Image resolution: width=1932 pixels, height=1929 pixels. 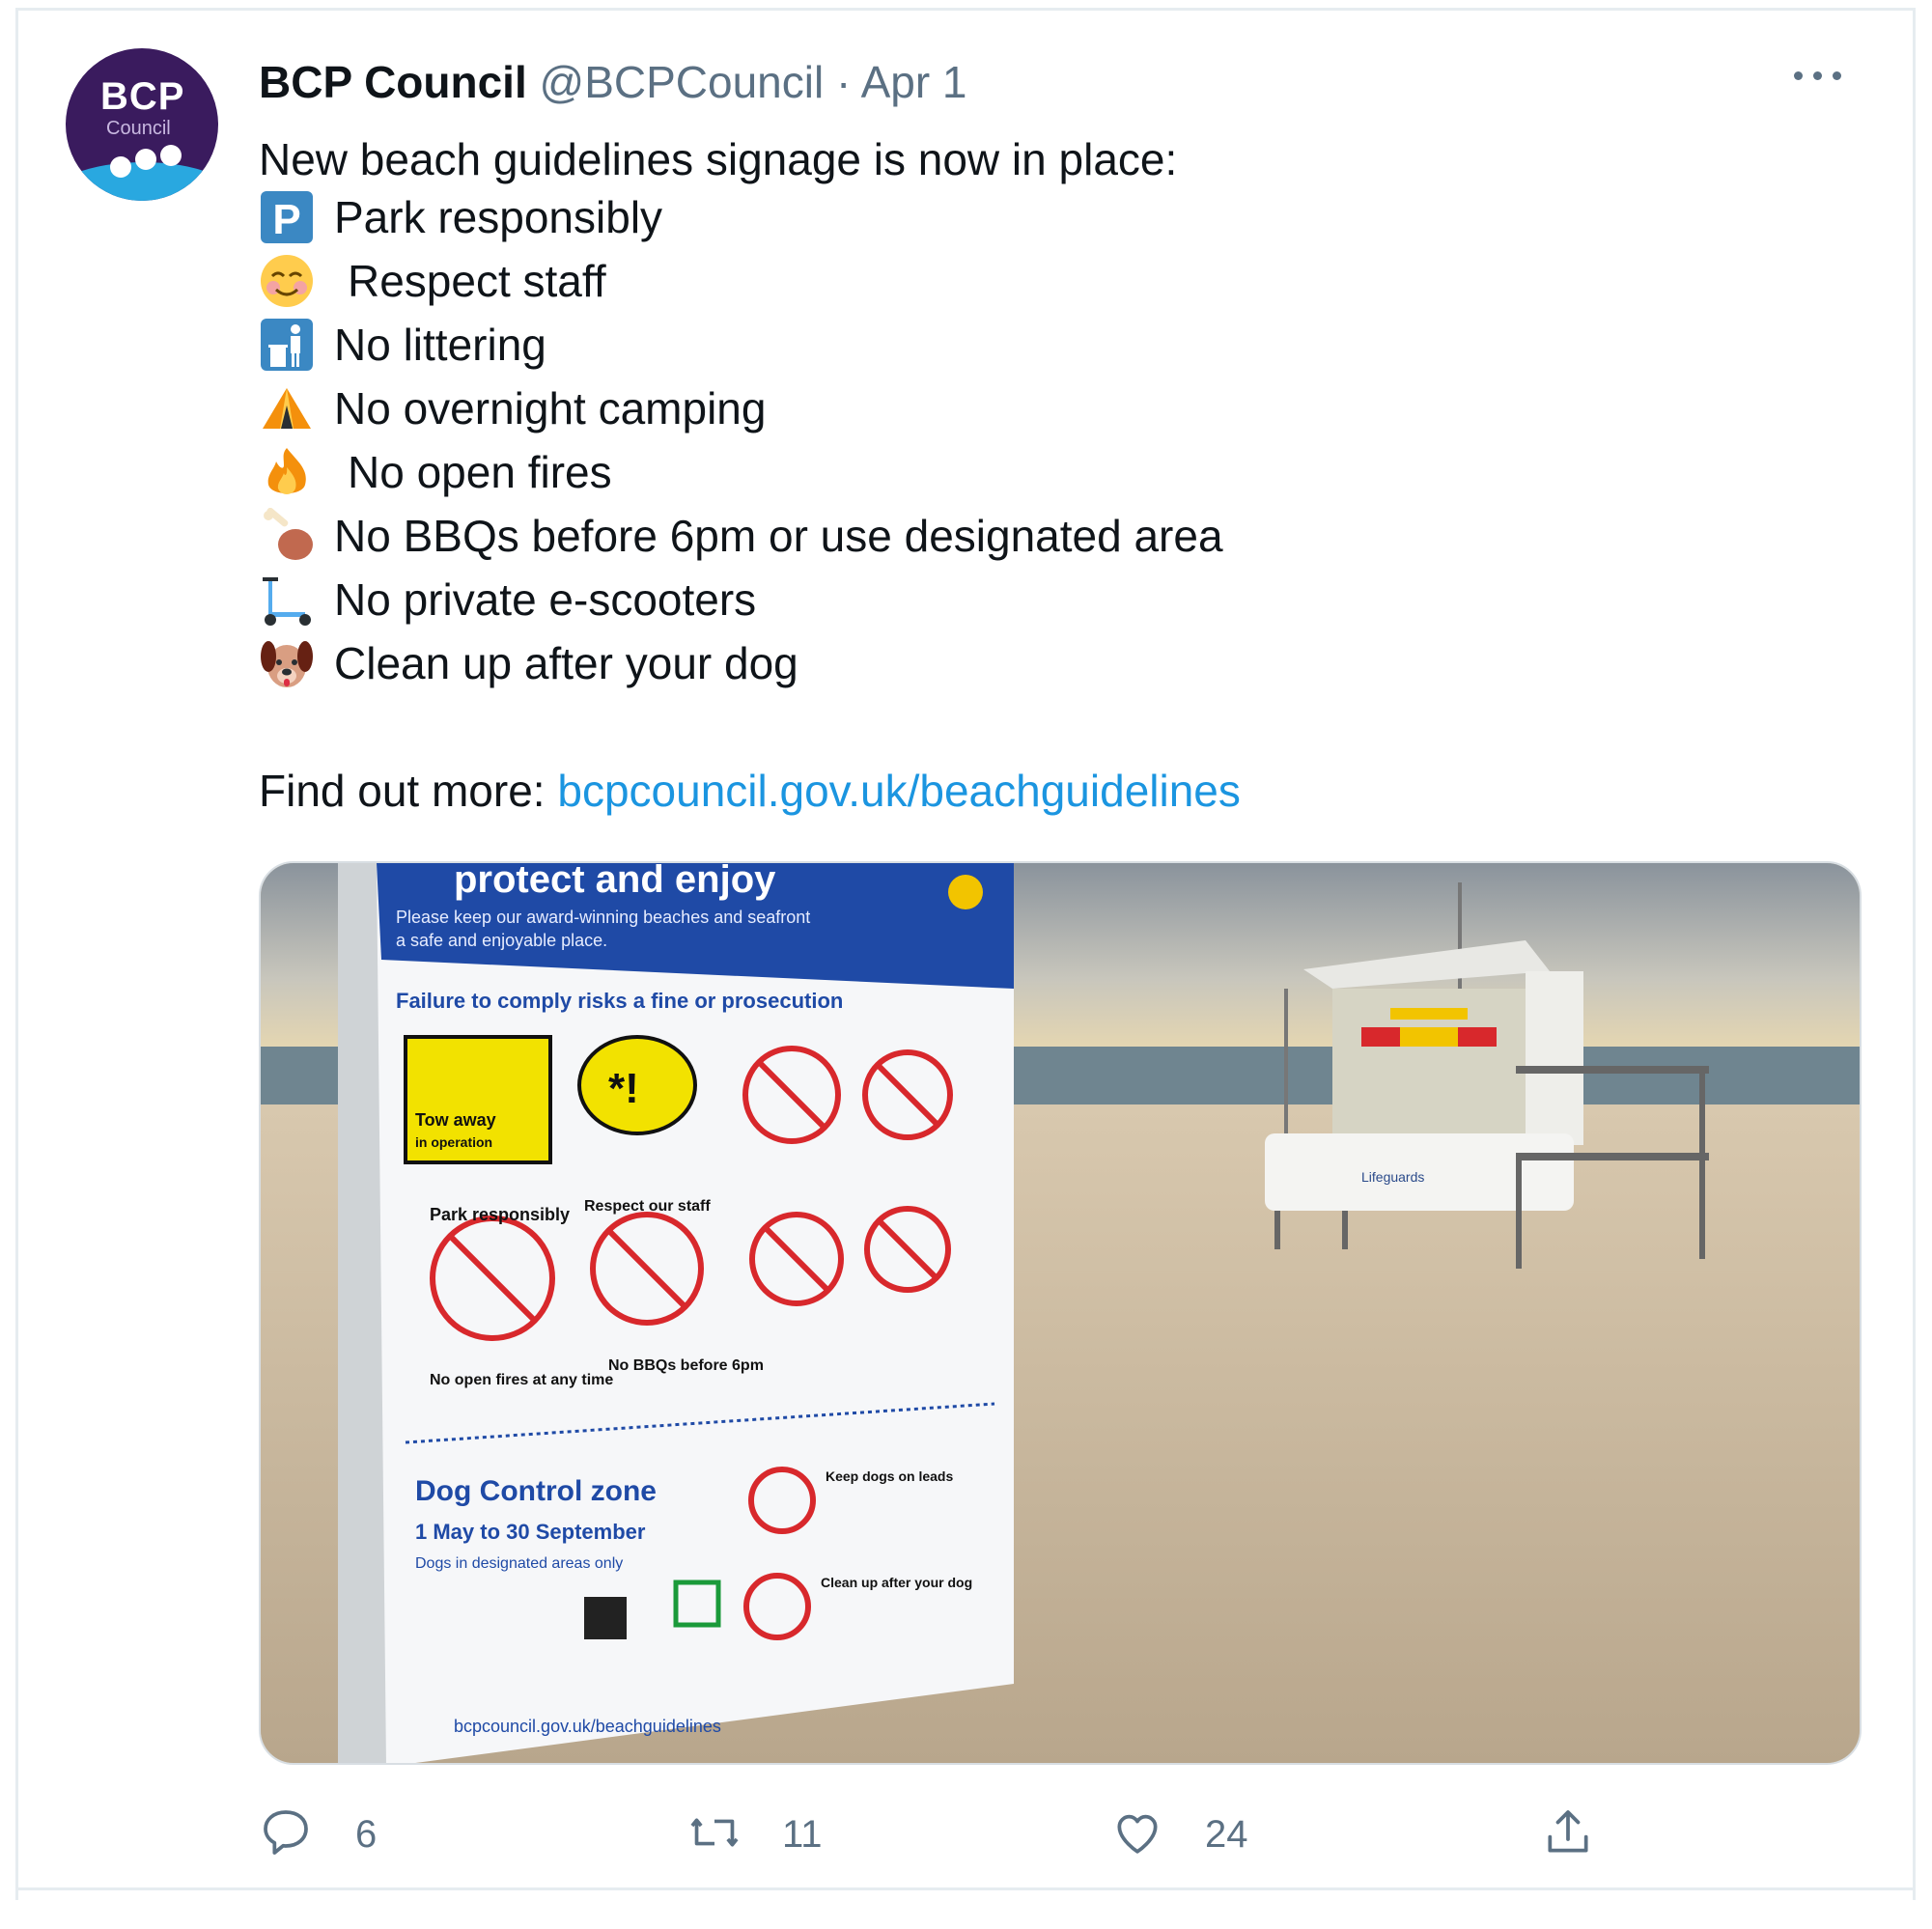 What do you see at coordinates (914, 82) in the screenshot?
I see `tweet-date: Apr 1` at bounding box center [914, 82].